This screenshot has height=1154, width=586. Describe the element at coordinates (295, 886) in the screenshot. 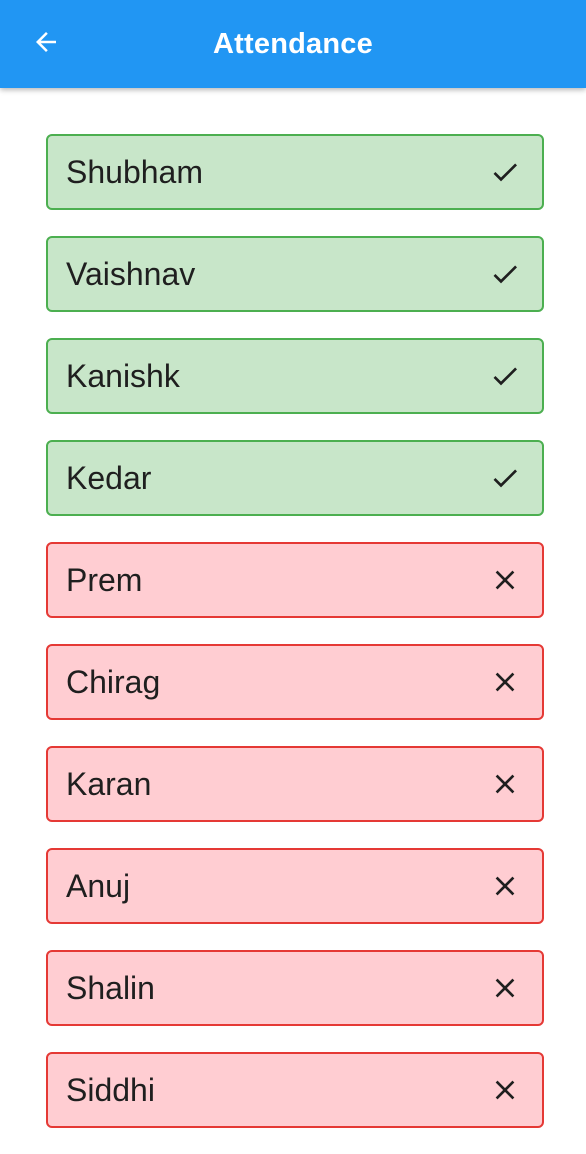

I see `student-row-anuj: Anuj` at that location.